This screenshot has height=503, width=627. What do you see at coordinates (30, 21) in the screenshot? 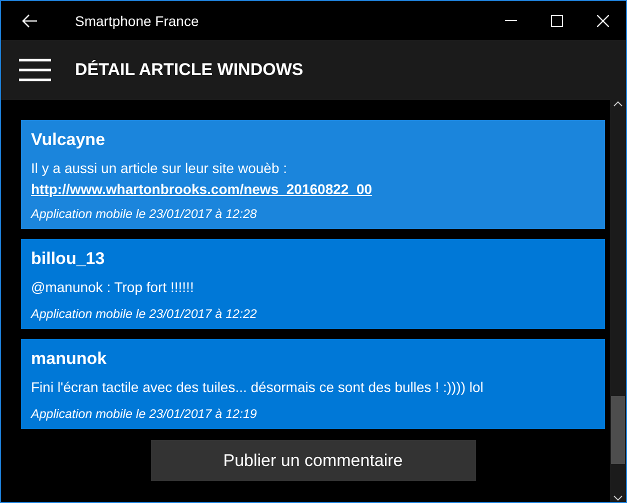
I see `back-icon` at bounding box center [30, 21].